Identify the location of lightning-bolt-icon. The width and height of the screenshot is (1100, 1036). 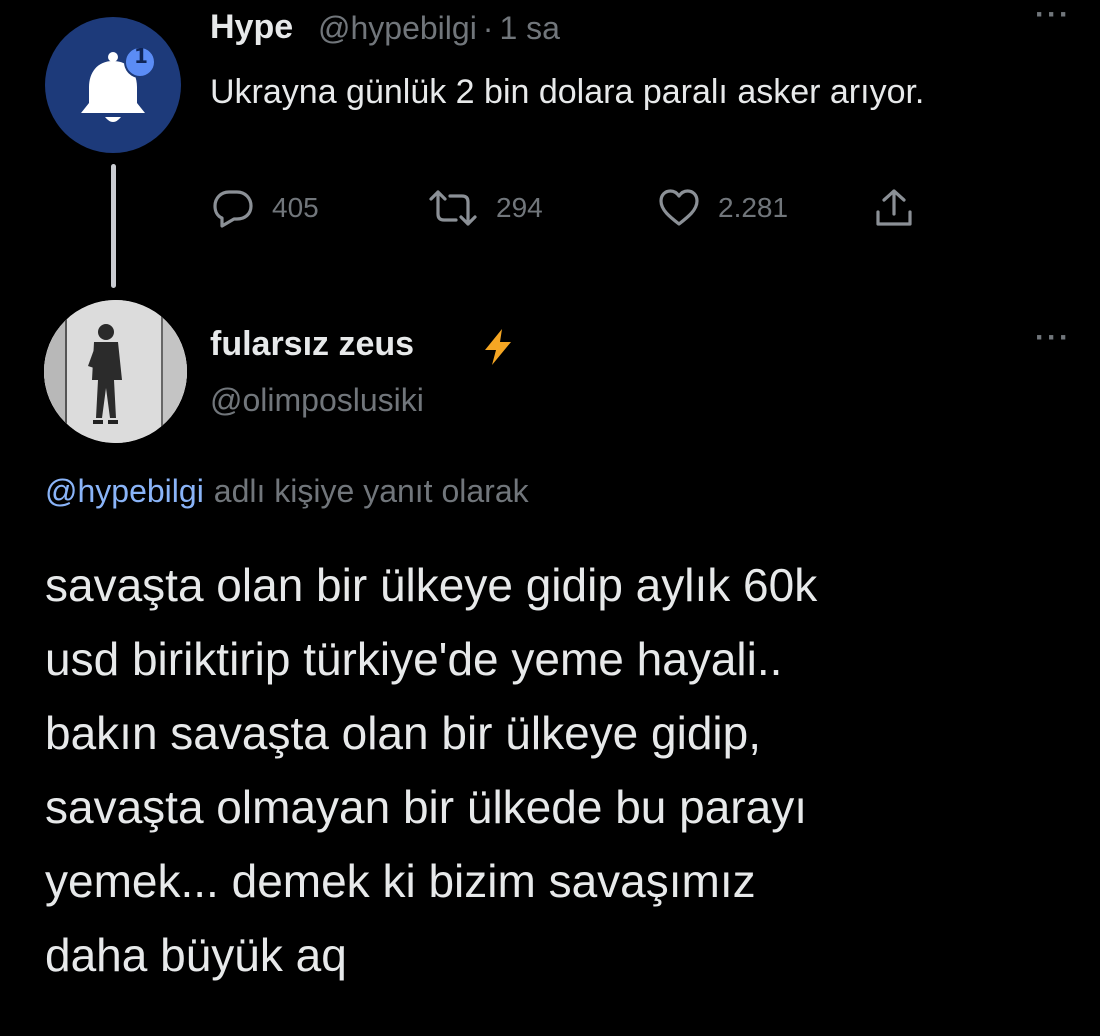
(498, 349).